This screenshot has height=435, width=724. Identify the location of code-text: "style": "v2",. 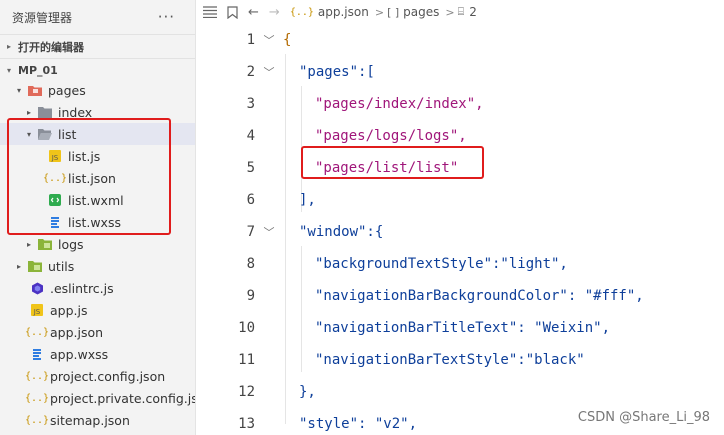
(358, 424).